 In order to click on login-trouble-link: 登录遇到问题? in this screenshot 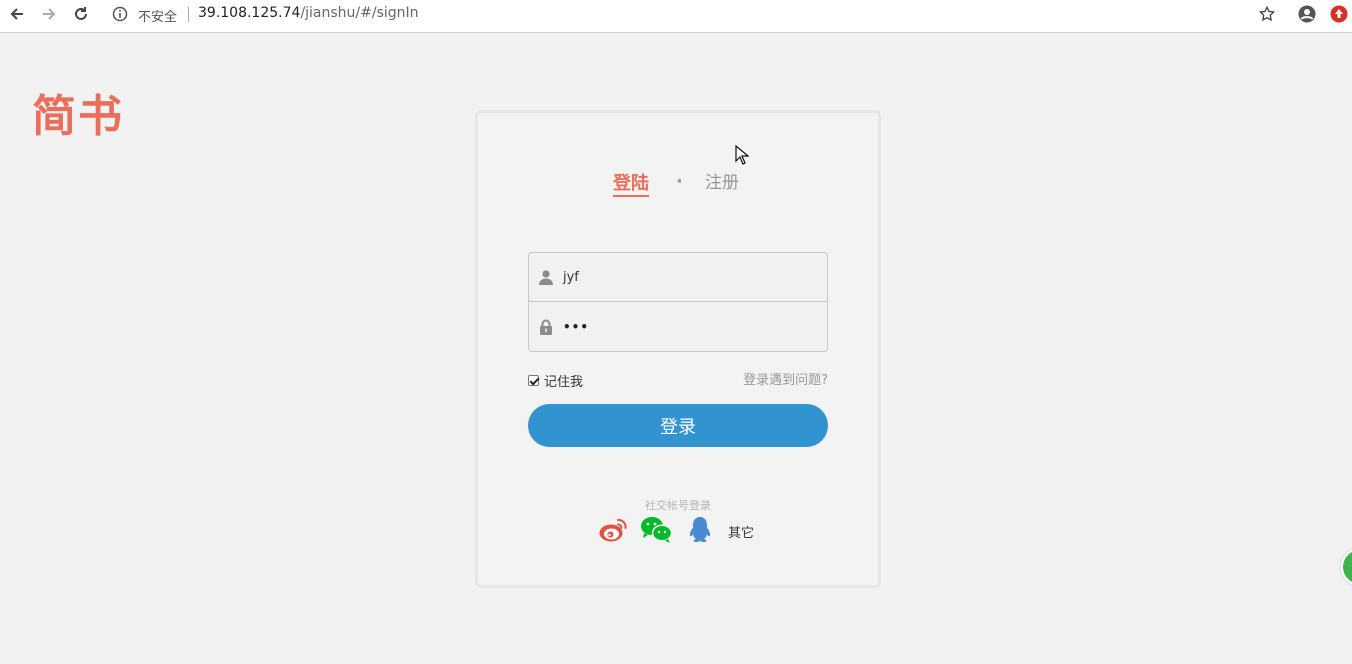, I will do `click(785, 378)`.